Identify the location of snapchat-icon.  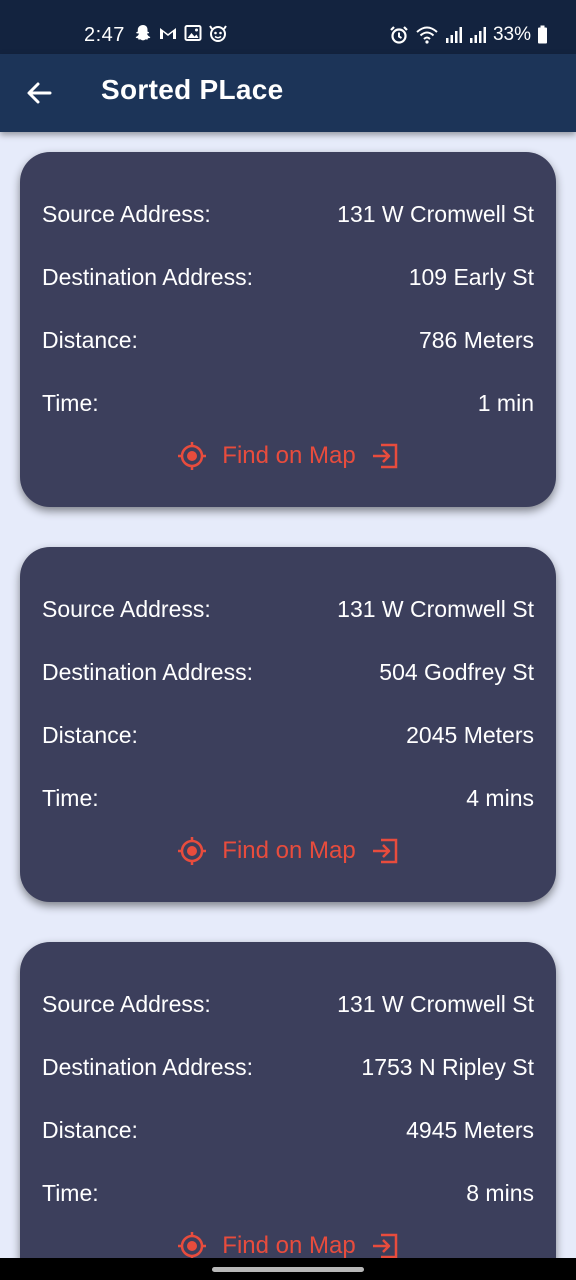
(143, 33).